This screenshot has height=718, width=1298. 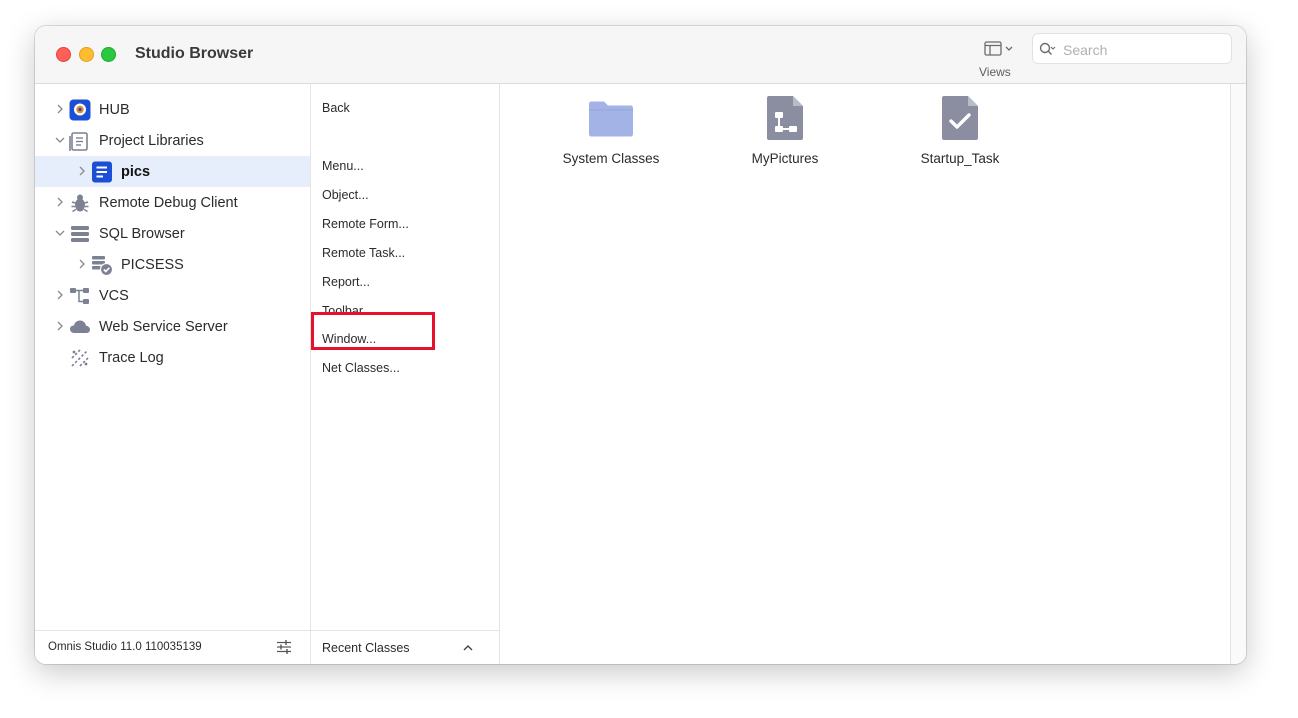 What do you see at coordinates (114, 110) in the screenshot?
I see `sidebar-item-label: HUB` at bounding box center [114, 110].